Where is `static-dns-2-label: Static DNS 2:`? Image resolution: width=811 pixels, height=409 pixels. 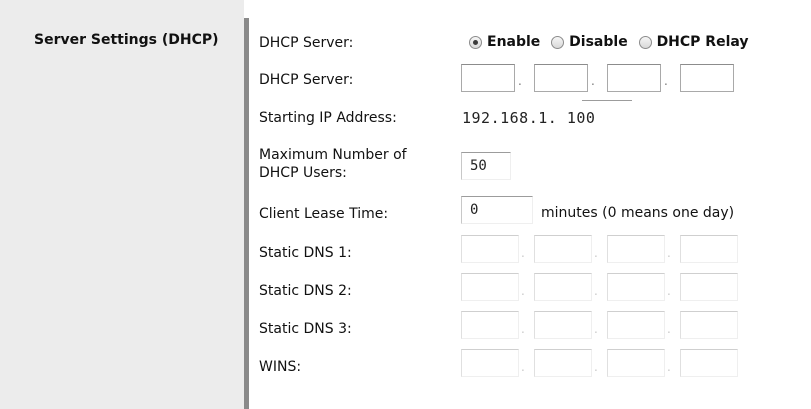 static-dns-2-label: Static DNS 2: is located at coordinates (305, 291).